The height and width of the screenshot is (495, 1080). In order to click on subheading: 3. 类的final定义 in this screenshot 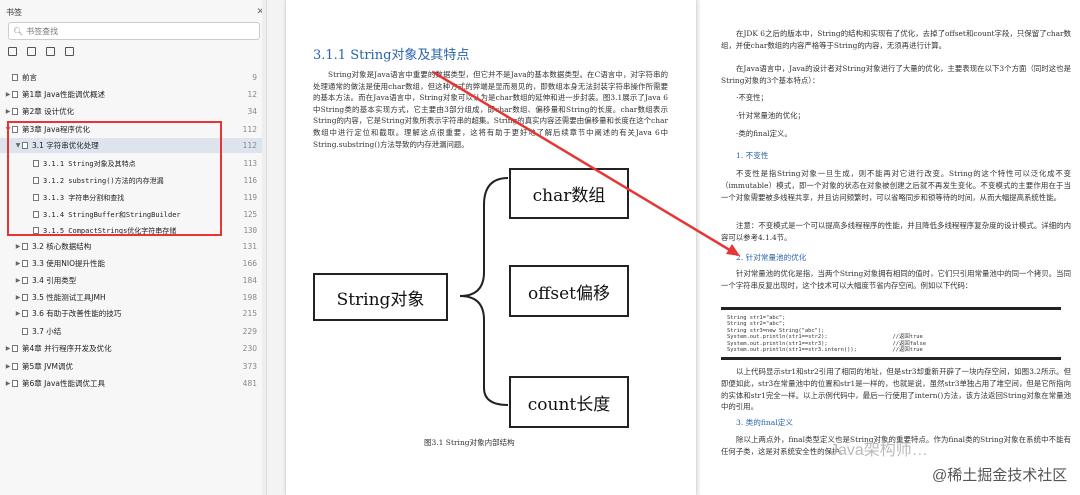, I will do `click(764, 422)`.